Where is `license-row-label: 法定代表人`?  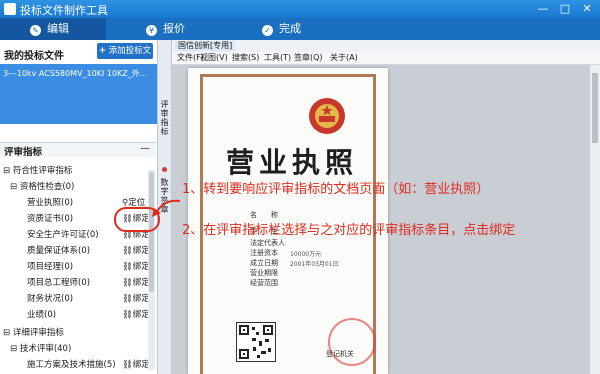
license-row-label: 法定代表人 is located at coordinates (267, 243).